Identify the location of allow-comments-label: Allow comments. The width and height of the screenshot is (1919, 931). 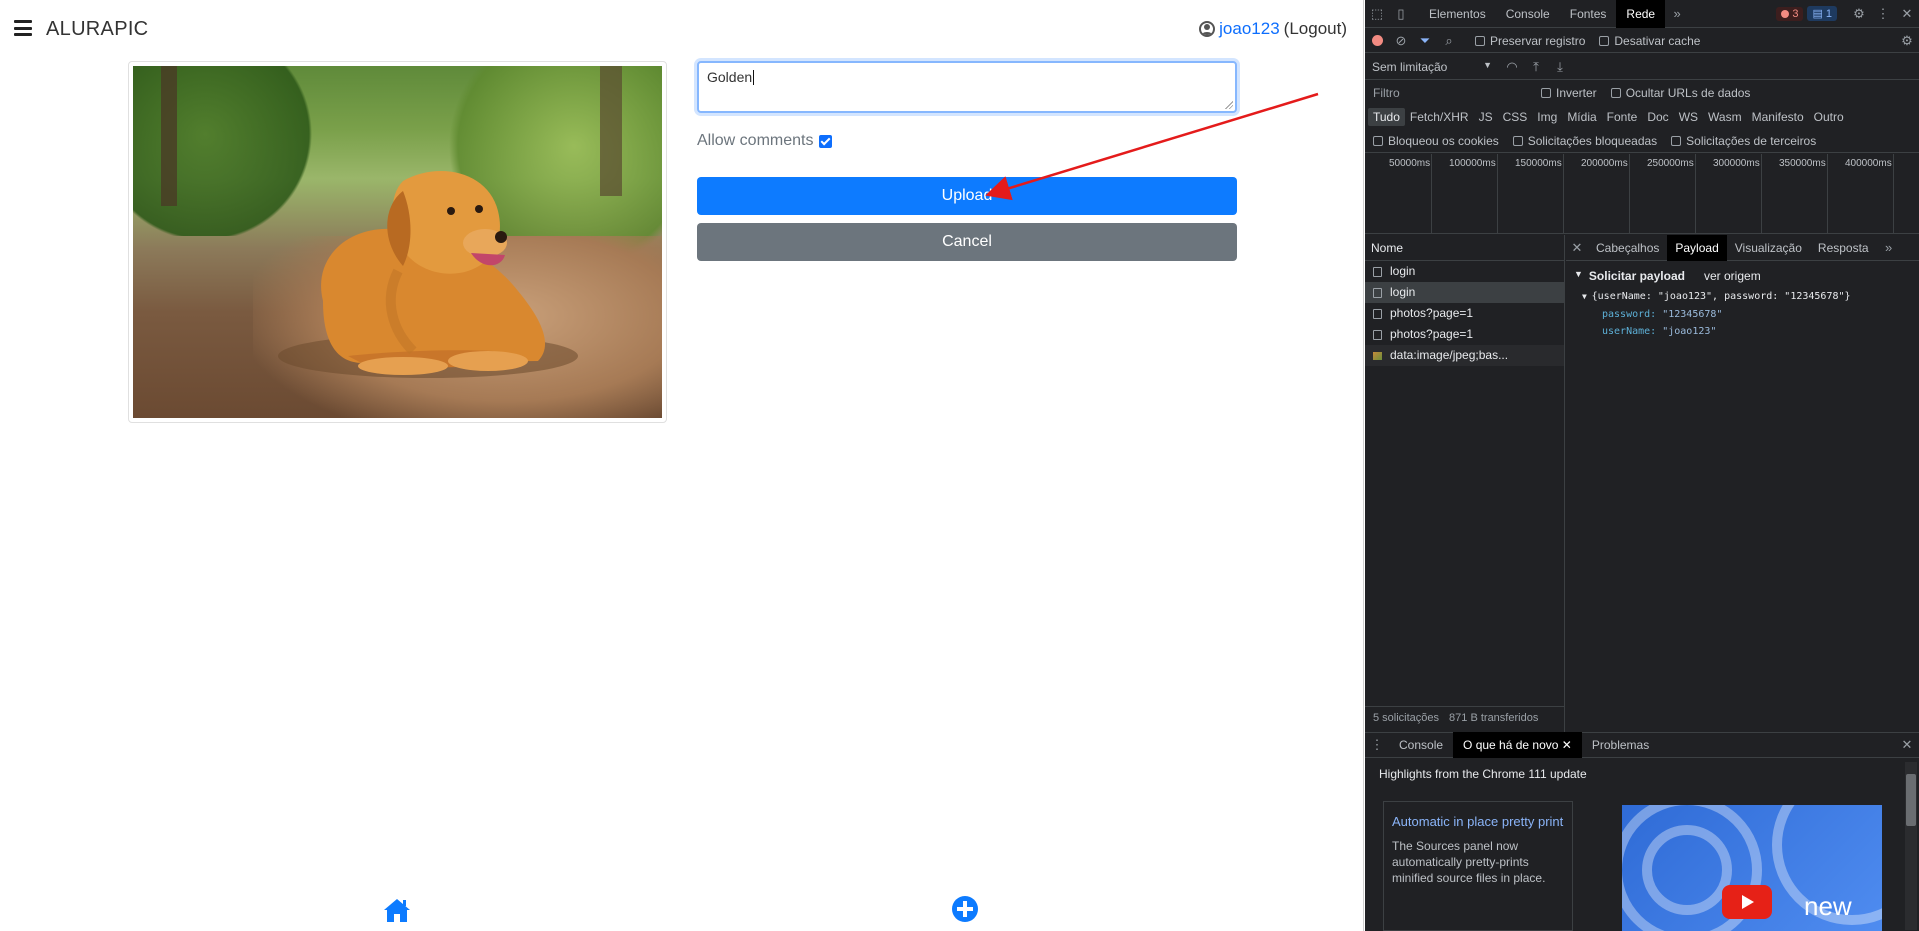
(755, 140).